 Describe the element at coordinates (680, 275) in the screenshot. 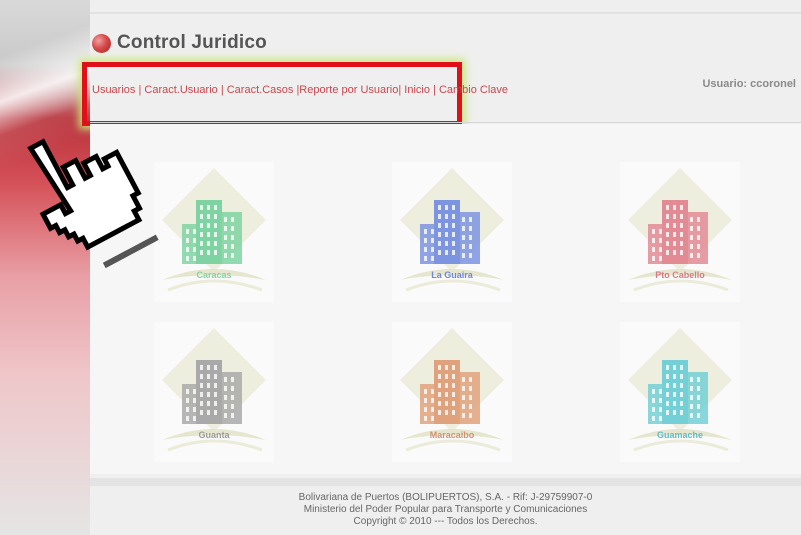

I see `port-label: Pto Cabello` at that location.